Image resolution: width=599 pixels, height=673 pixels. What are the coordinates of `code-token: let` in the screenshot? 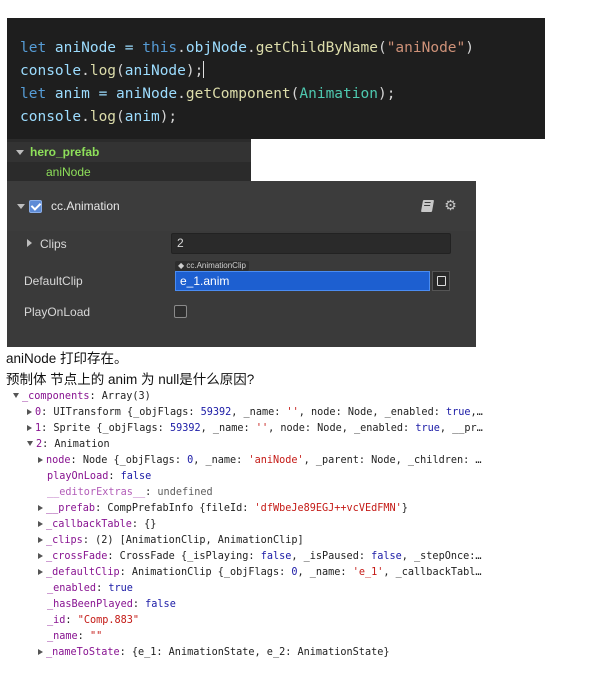 It's located at (33, 94).